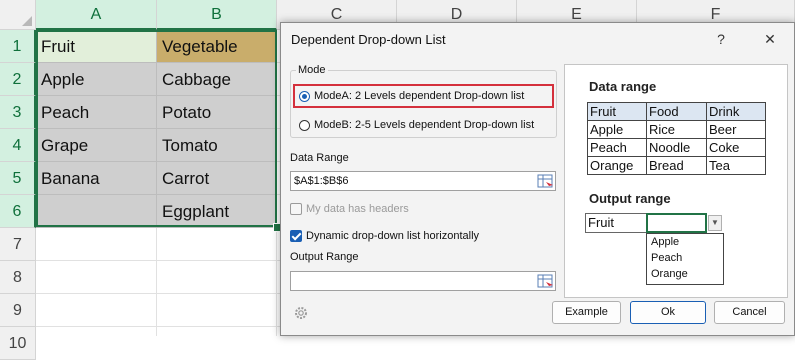 The height and width of the screenshot is (360, 795). What do you see at coordinates (18, 112) in the screenshot?
I see `row-header-3: 3` at bounding box center [18, 112].